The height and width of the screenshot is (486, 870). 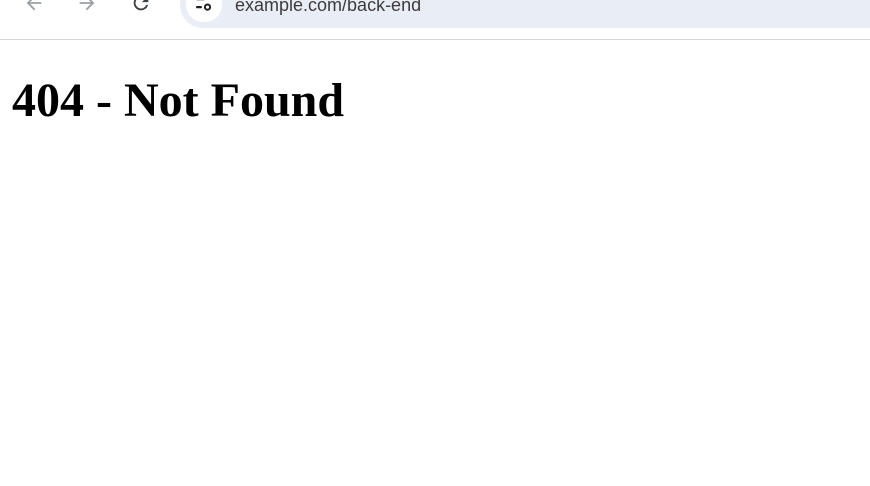 What do you see at coordinates (87, 5) in the screenshot?
I see `arrow-right-icon` at bounding box center [87, 5].